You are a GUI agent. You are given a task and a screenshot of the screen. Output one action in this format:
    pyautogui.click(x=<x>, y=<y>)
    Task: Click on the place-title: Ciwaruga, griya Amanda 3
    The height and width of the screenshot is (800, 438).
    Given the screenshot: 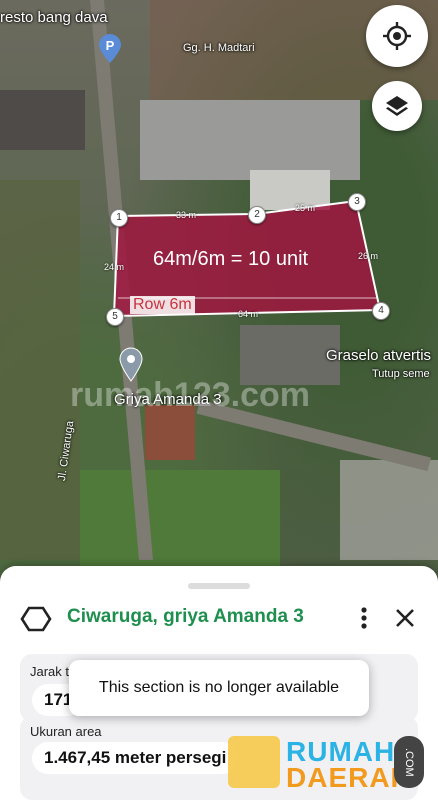 What is the action you would take?
    pyautogui.click(x=185, y=616)
    